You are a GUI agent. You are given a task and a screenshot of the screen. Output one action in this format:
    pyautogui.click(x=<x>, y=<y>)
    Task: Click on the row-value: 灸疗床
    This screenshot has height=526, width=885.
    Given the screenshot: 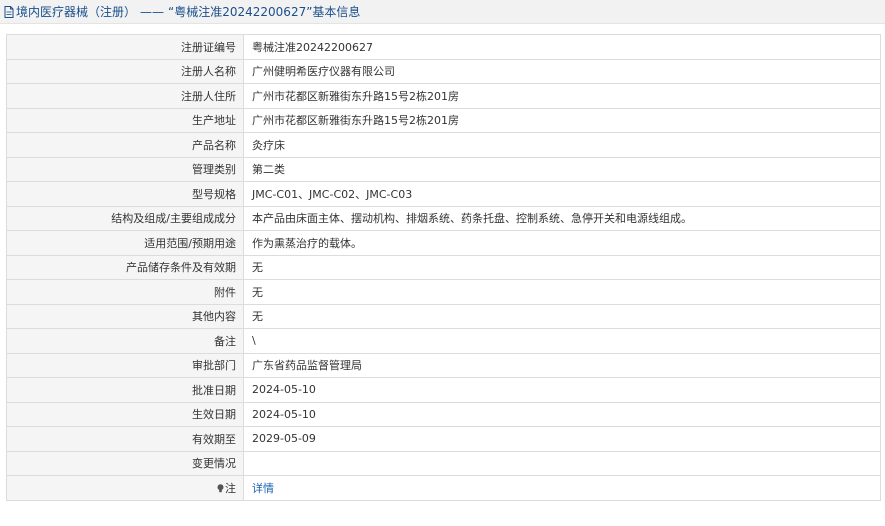 What is the action you would take?
    pyautogui.click(x=562, y=145)
    